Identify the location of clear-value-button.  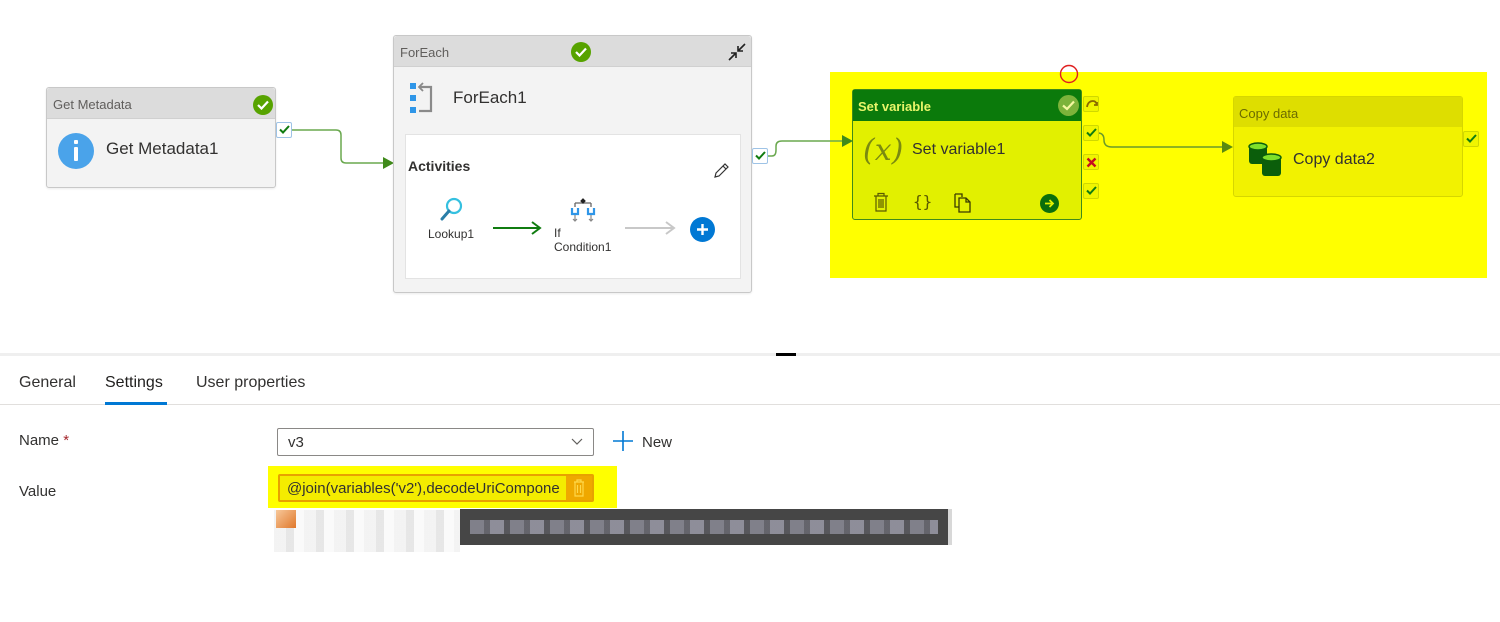
(579, 488).